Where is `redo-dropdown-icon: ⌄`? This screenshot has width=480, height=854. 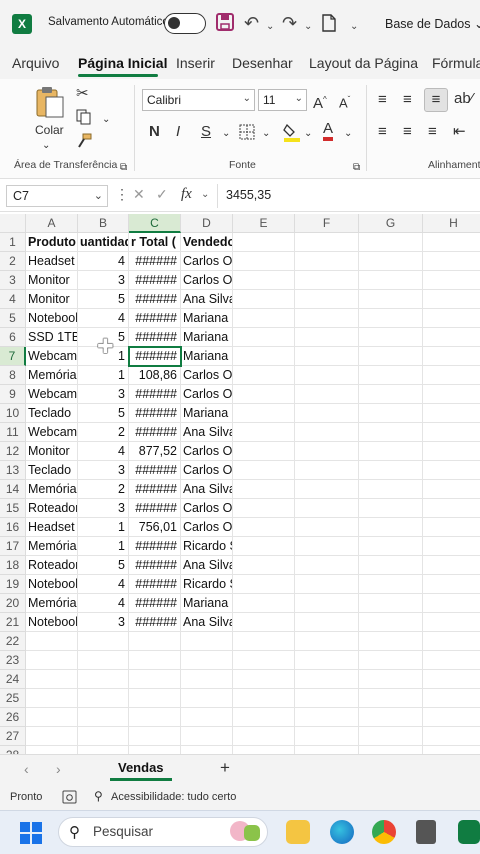
redo-dropdown-icon: ⌄ is located at coordinates (308, 27).